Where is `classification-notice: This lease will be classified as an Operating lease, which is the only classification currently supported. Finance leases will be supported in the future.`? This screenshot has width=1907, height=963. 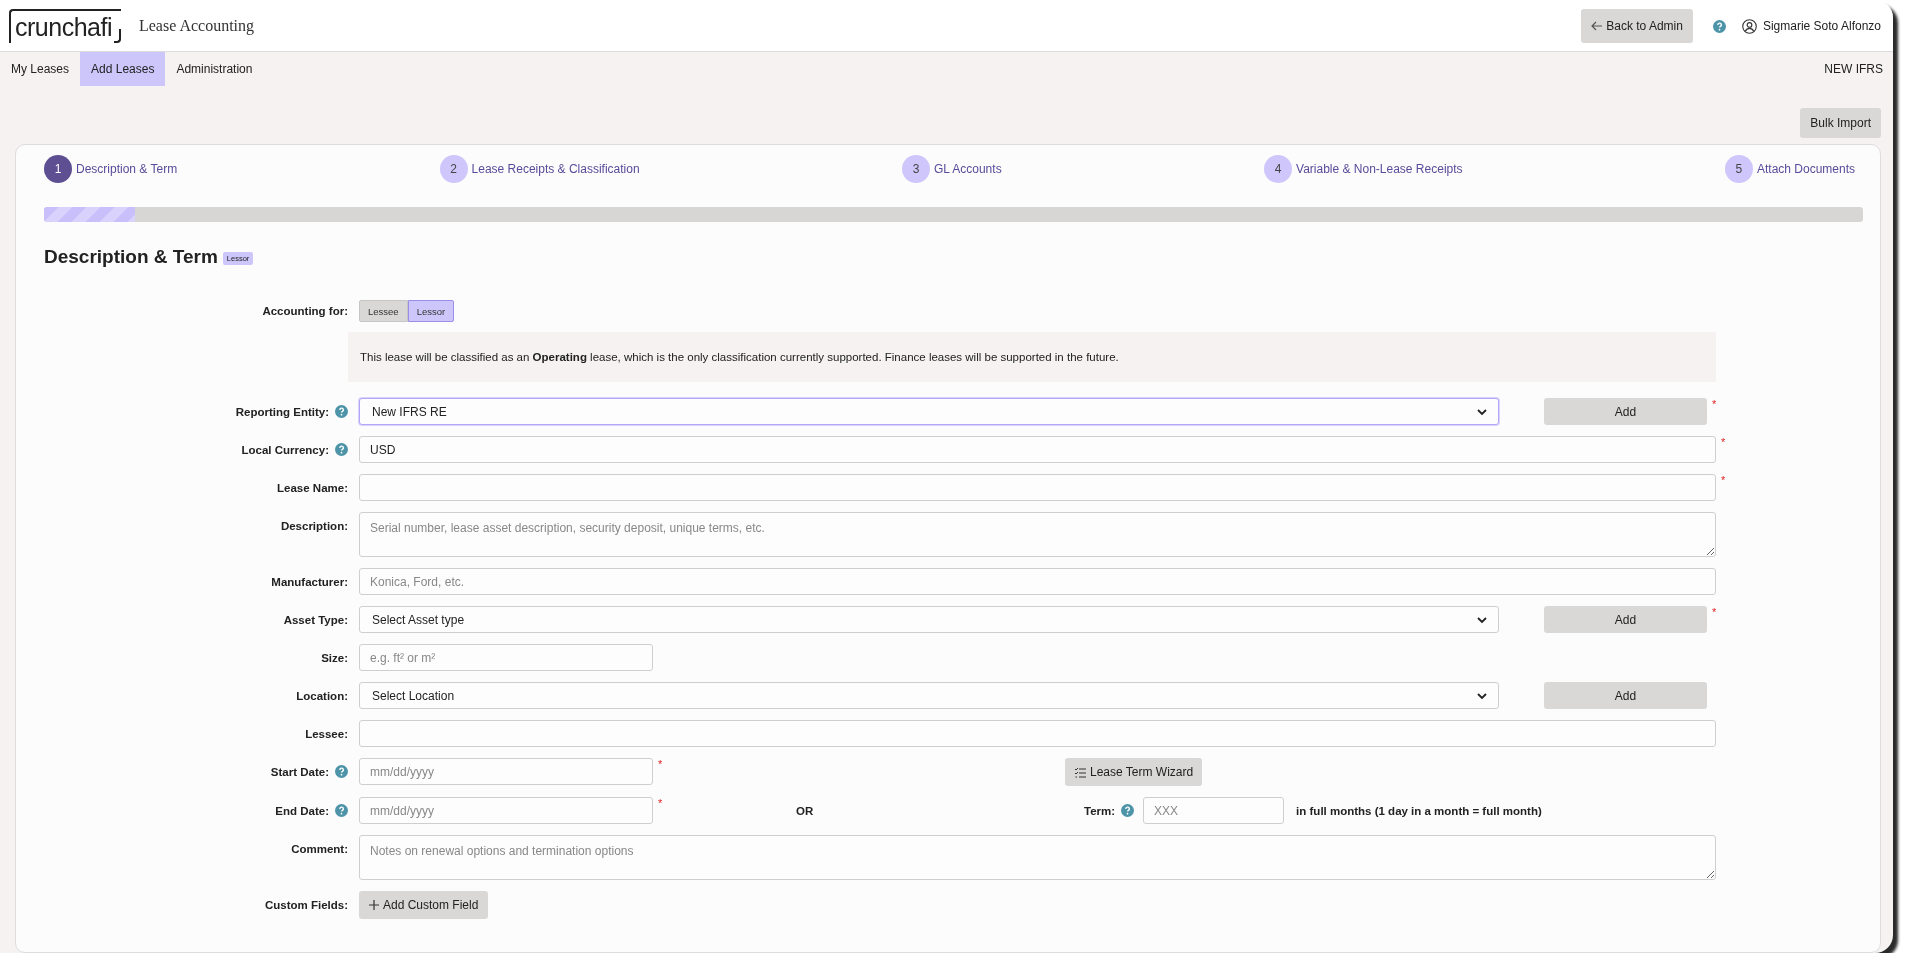 classification-notice: This lease will be classified as an Operating lease, which is the only classification currently supported. Finance leases will be supported in the future. is located at coordinates (1032, 357).